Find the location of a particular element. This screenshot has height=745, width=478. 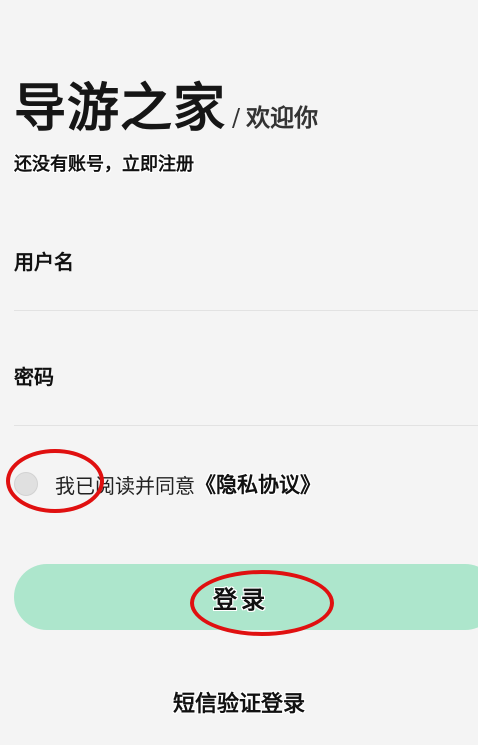

sms-login-link: 短信验证登录 is located at coordinates (239, 702).